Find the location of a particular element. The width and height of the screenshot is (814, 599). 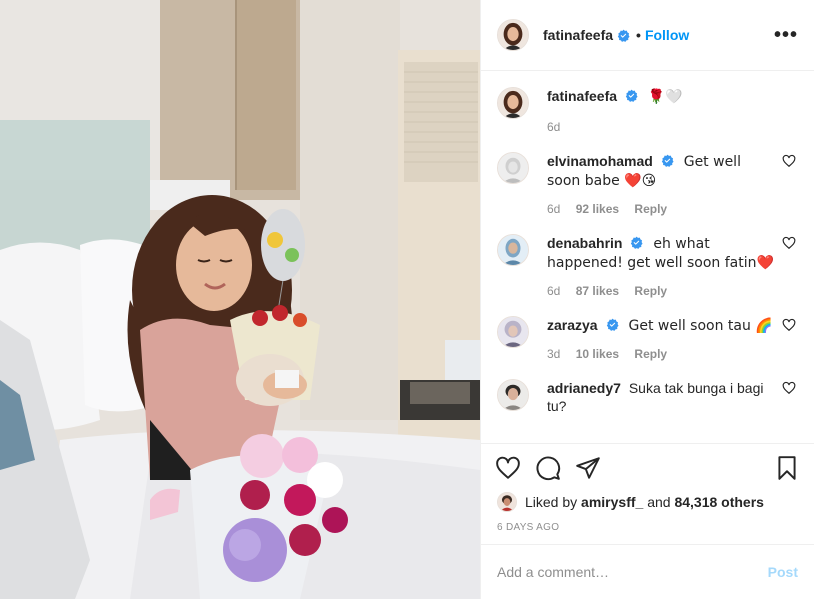

caption-author-avatar is located at coordinates (513, 103).